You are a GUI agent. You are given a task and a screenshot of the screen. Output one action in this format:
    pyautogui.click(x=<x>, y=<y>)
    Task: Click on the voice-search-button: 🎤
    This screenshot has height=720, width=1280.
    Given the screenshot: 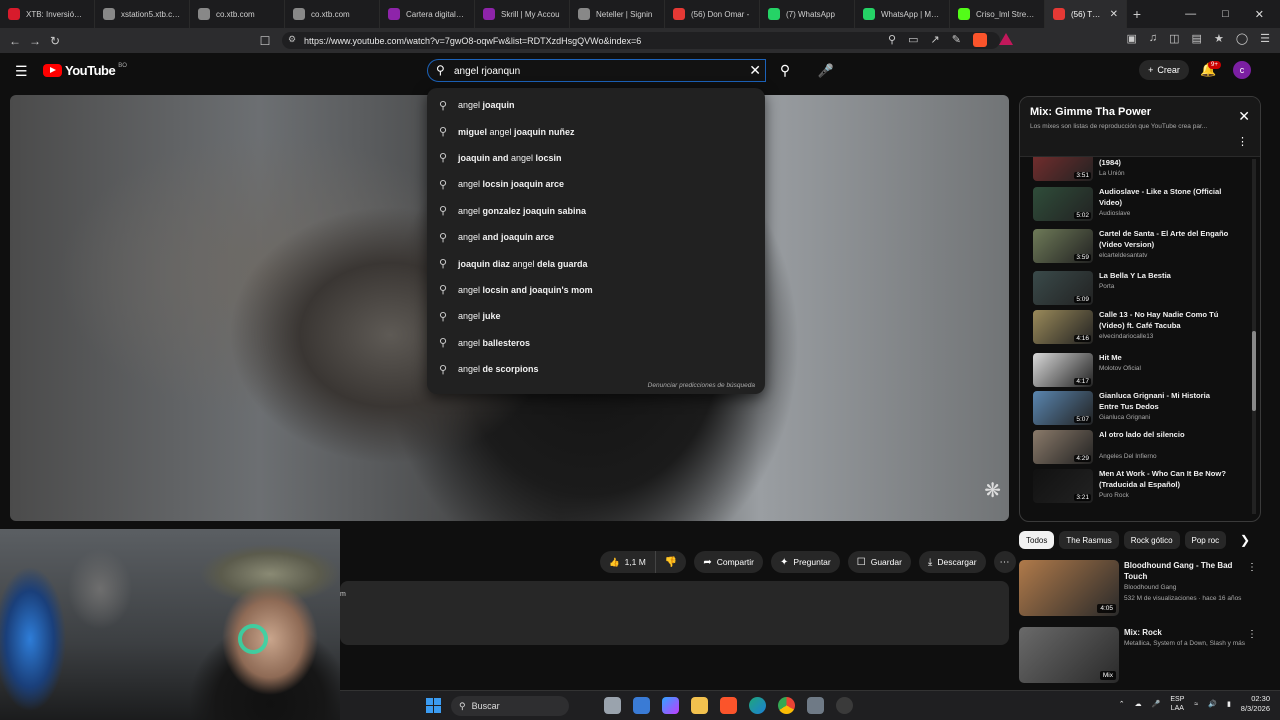 What is the action you would take?
    pyautogui.click(x=826, y=70)
    